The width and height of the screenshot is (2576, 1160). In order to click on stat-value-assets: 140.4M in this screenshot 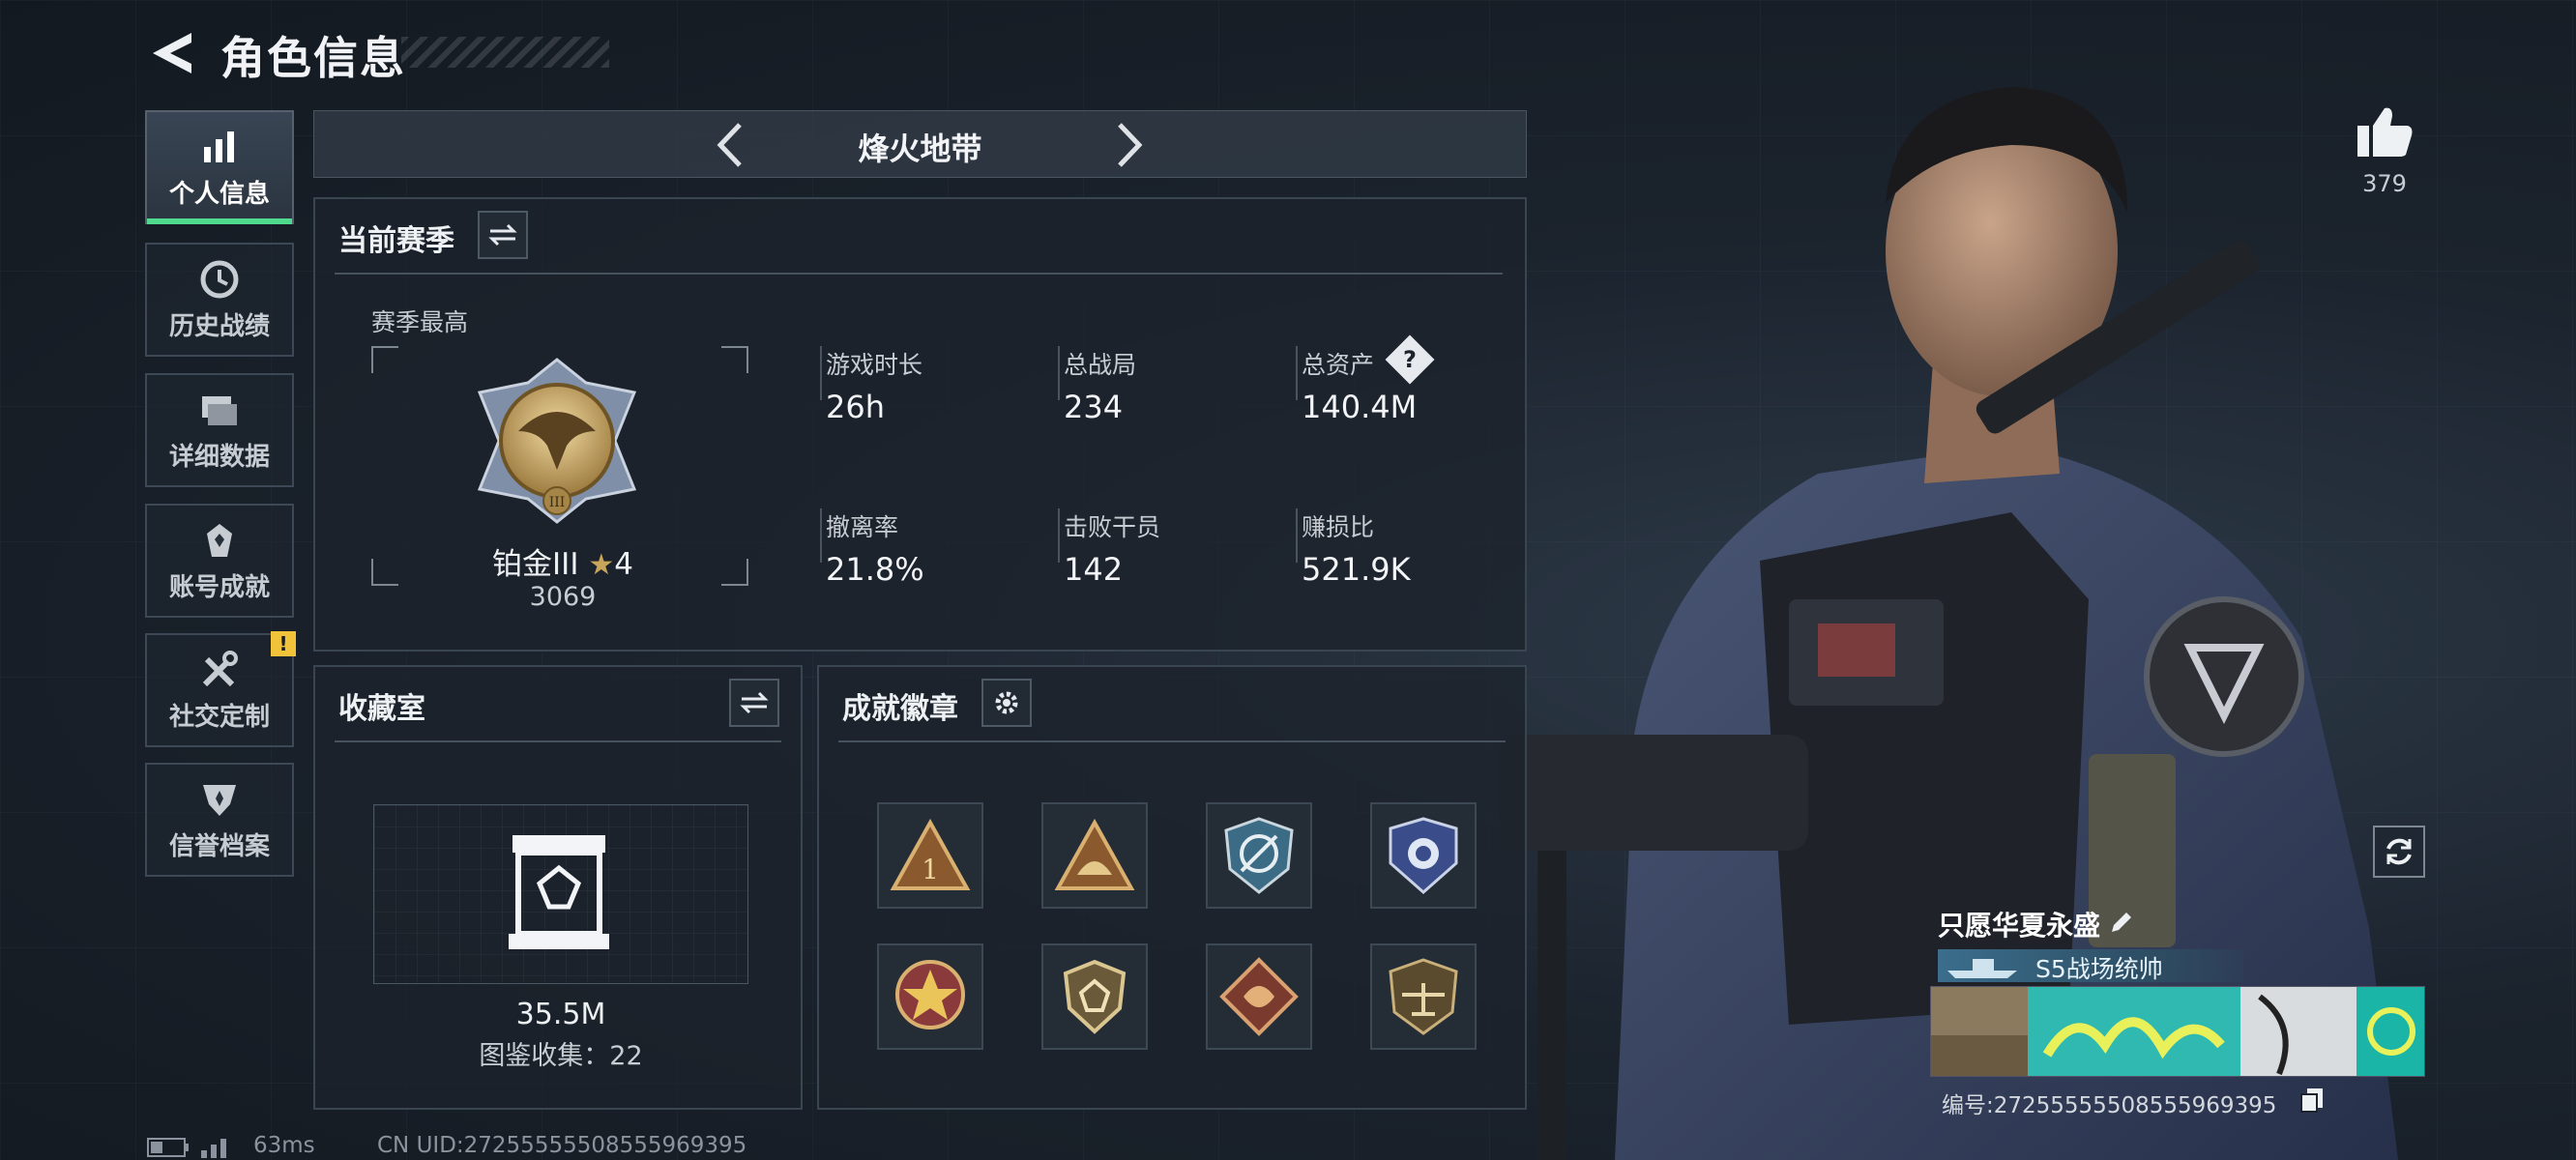, I will do `click(1360, 407)`.